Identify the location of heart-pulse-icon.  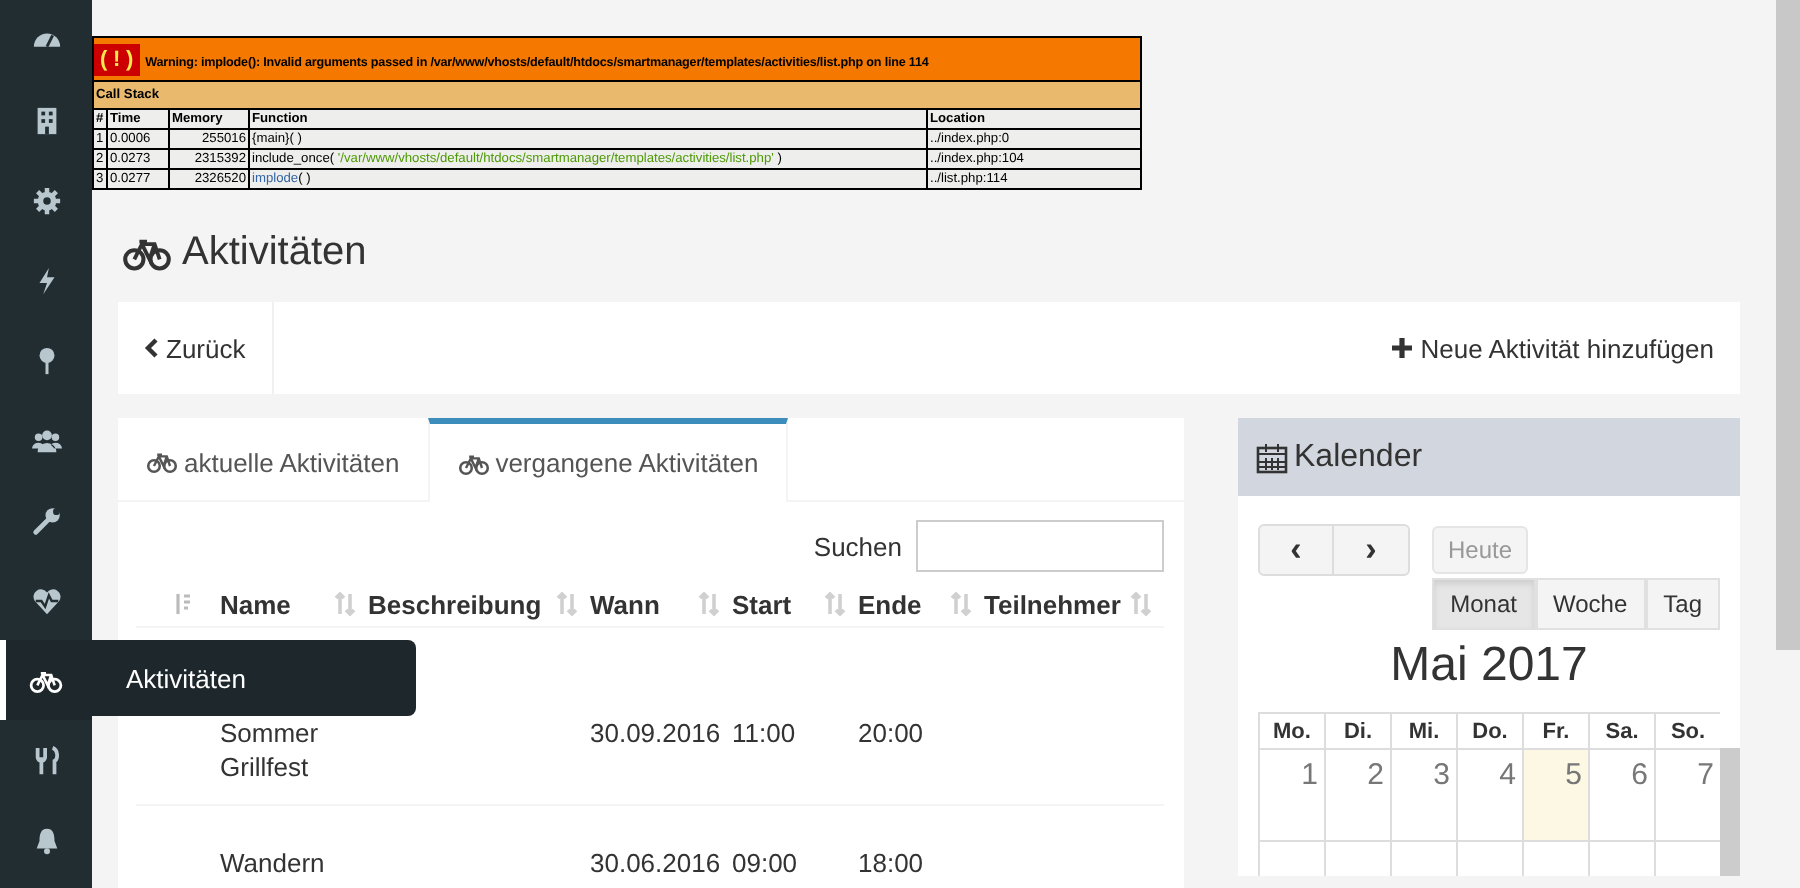
(46, 600).